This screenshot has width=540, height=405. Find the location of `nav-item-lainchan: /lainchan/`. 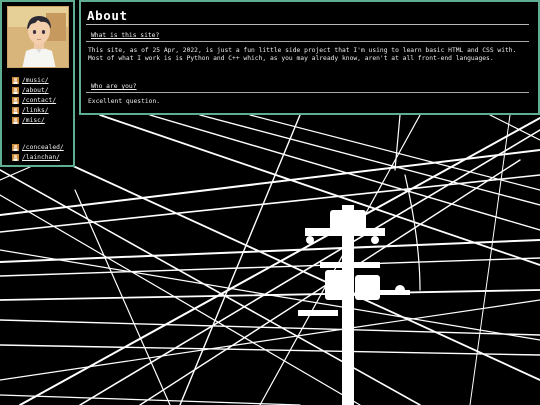

nav-item-lainchan: /lainchan/ is located at coordinates (38, 157).